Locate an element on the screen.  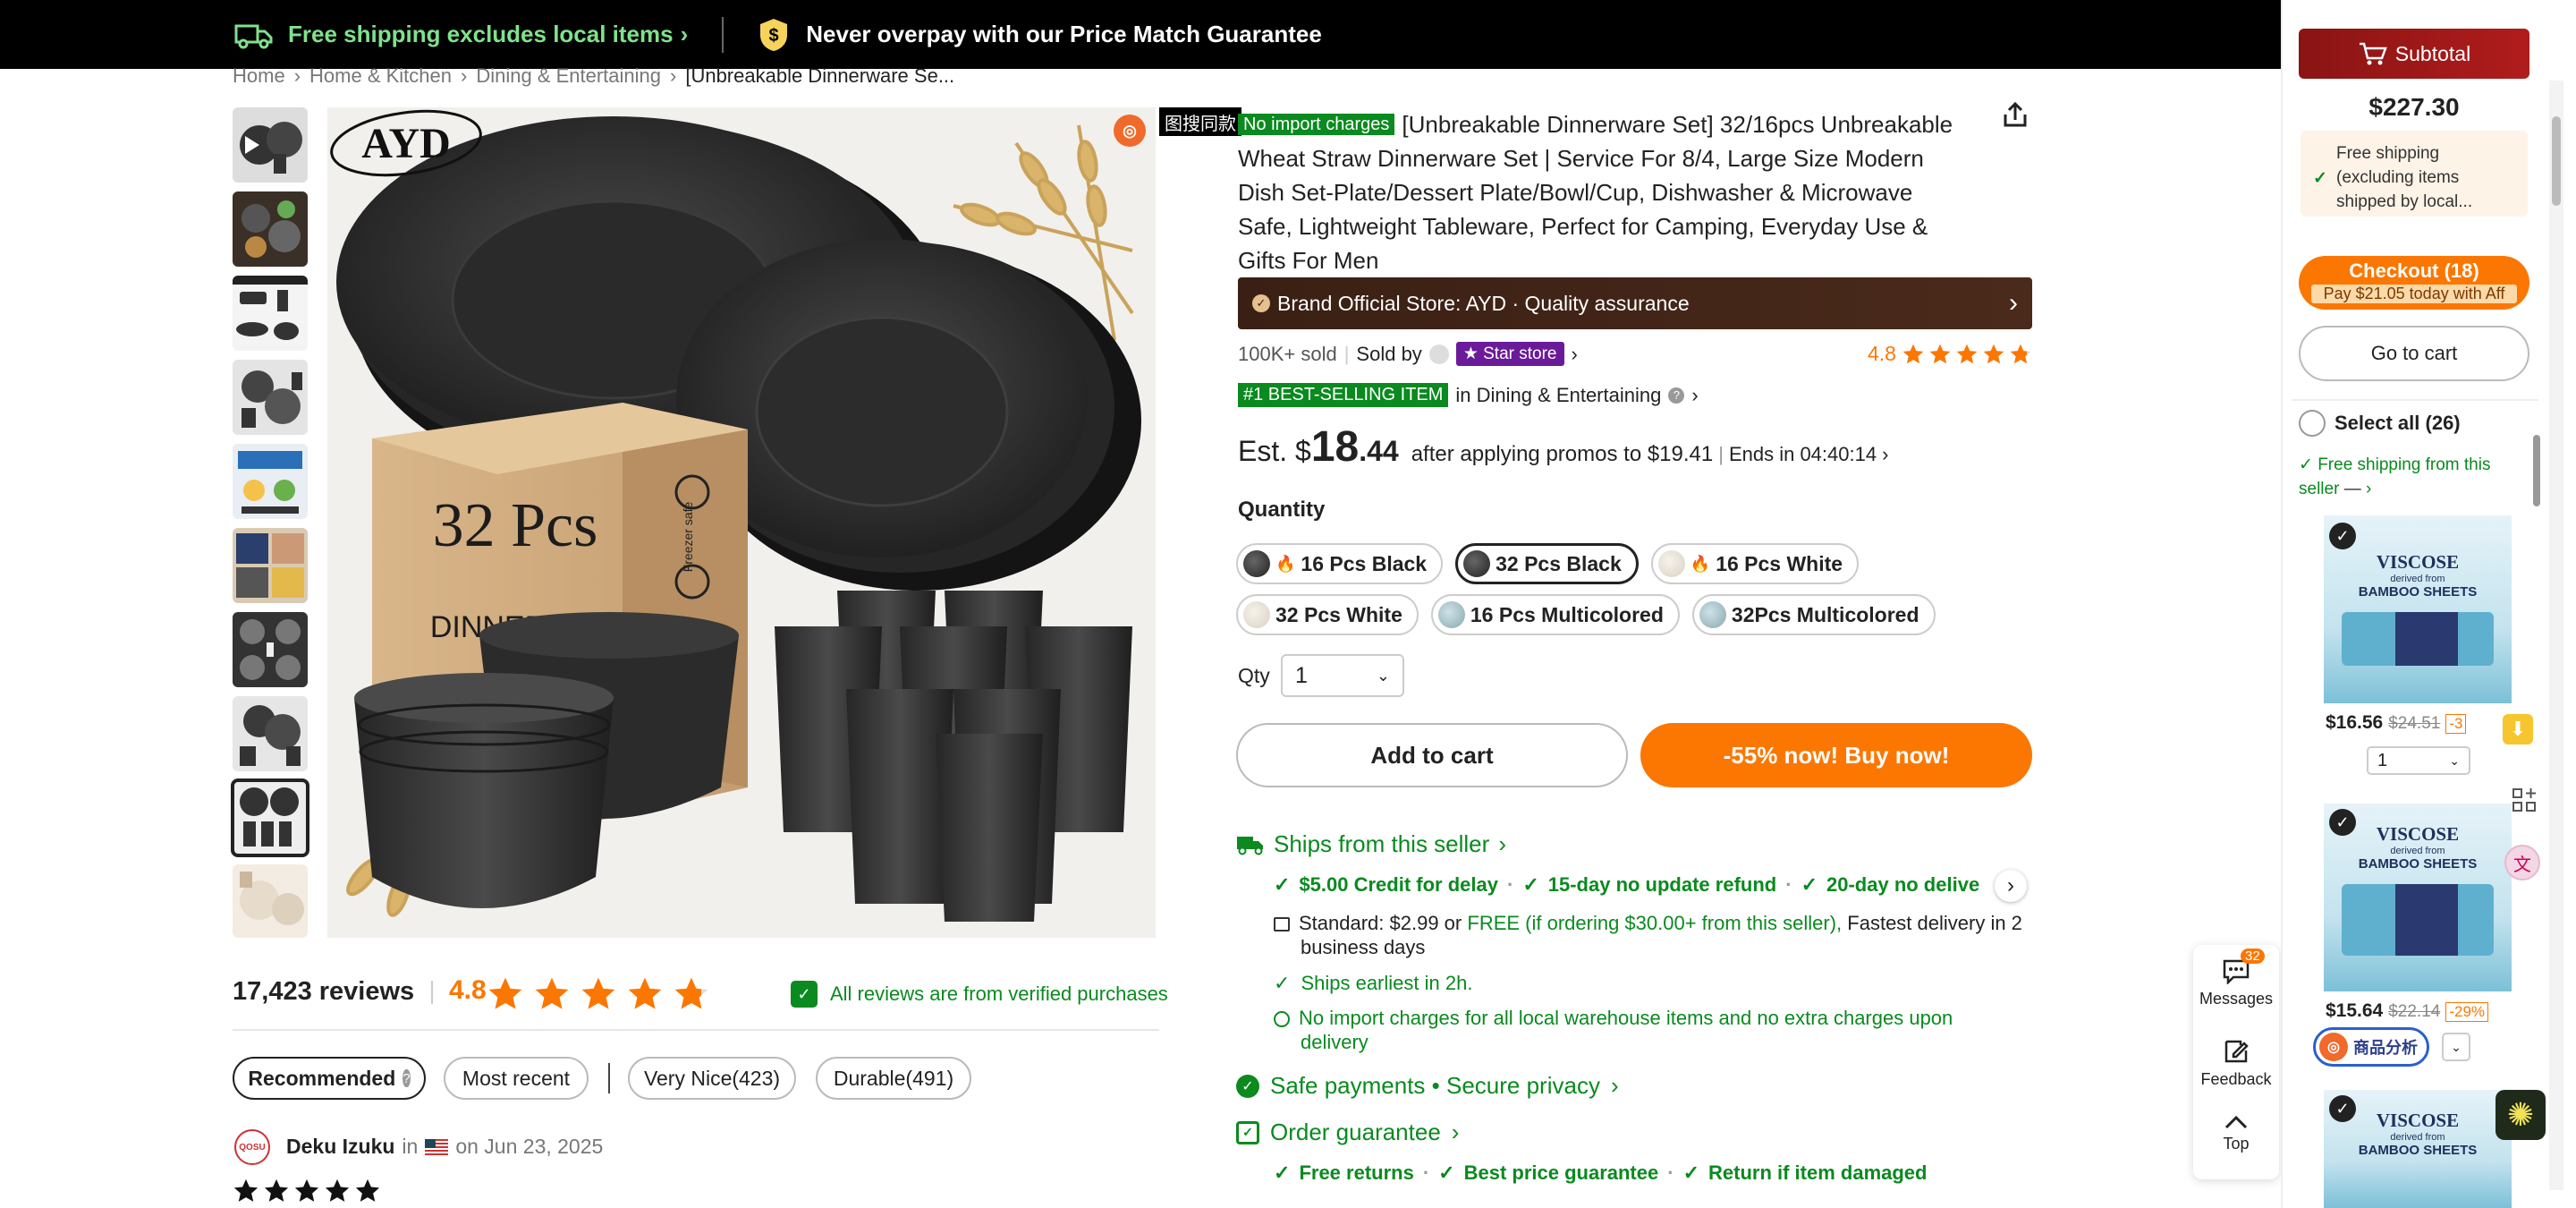
sold-count: 100K+ sold is located at coordinates (1287, 354).